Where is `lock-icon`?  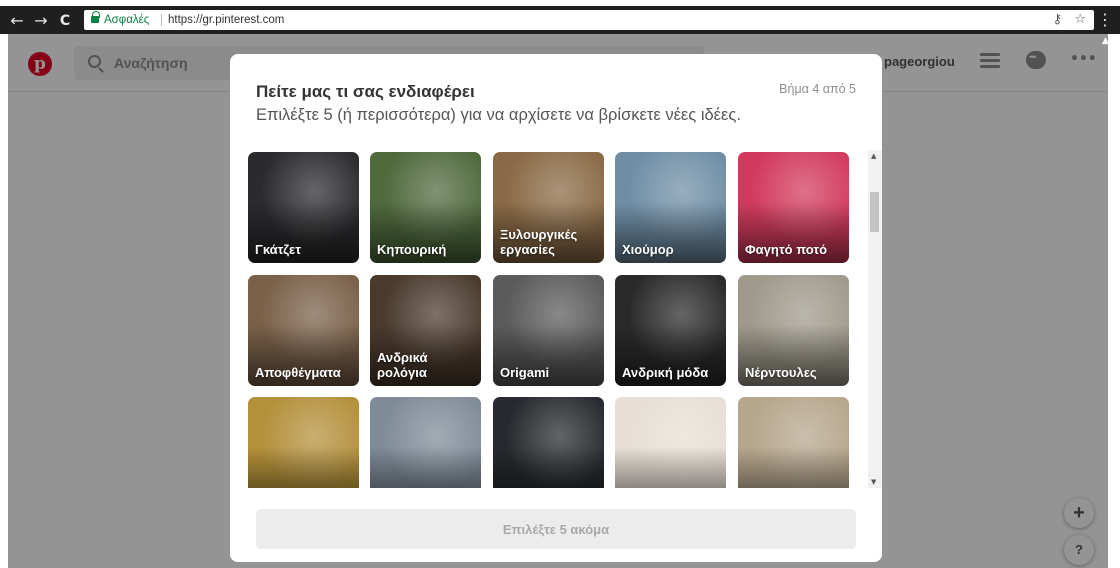
lock-icon is located at coordinates (95, 17).